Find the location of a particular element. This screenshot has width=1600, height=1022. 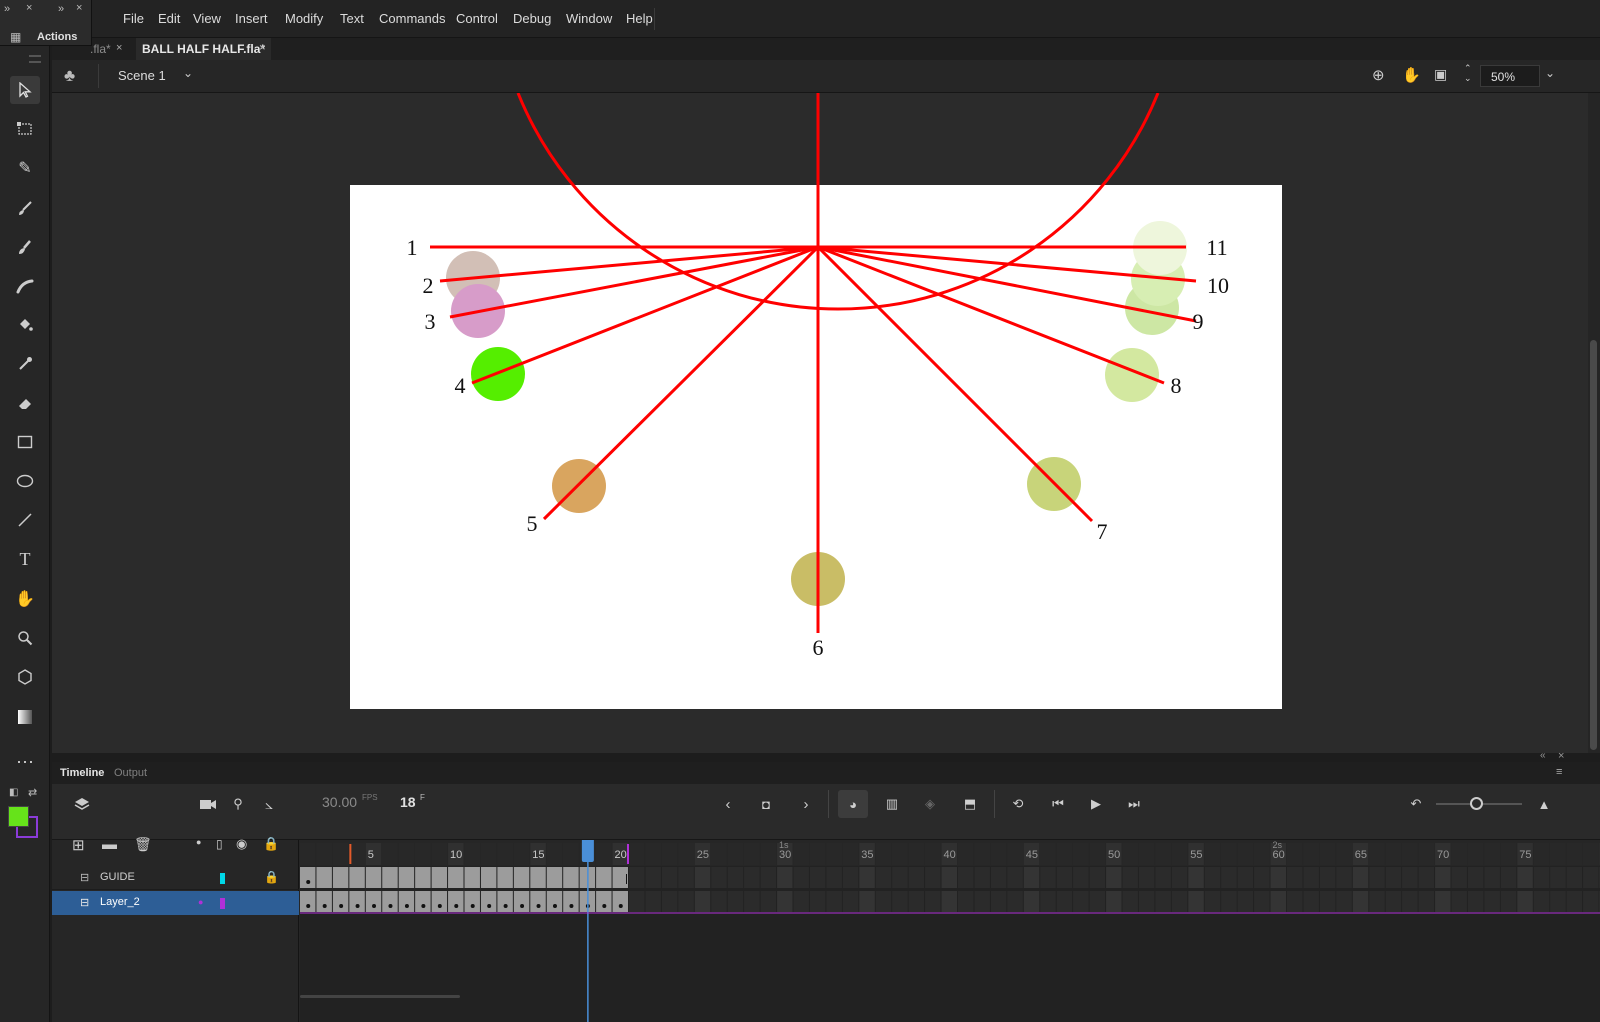

eraser-tool is located at coordinates (25, 403).